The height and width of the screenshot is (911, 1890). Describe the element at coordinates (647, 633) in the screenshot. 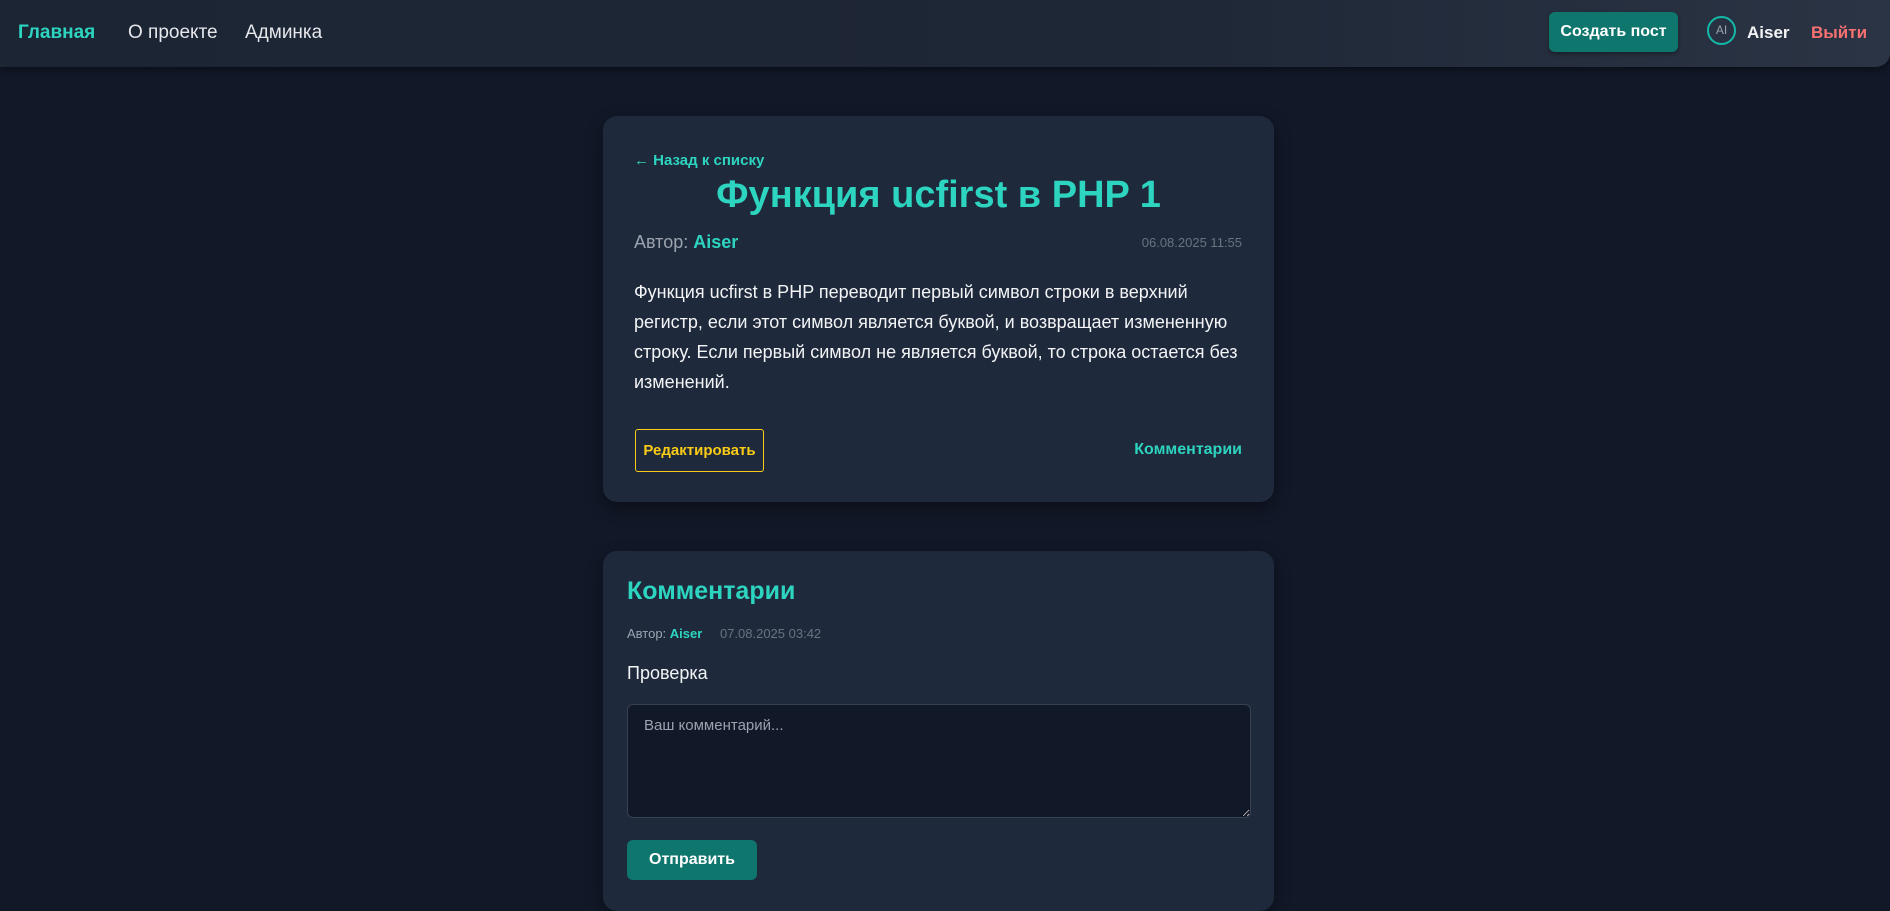

I see `comment-author-label: Автор:` at that location.